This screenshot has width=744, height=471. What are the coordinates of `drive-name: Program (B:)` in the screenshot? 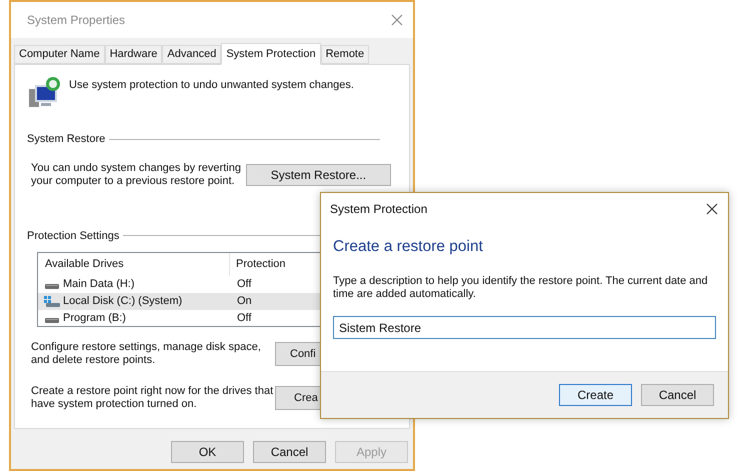 It's located at (94, 318).